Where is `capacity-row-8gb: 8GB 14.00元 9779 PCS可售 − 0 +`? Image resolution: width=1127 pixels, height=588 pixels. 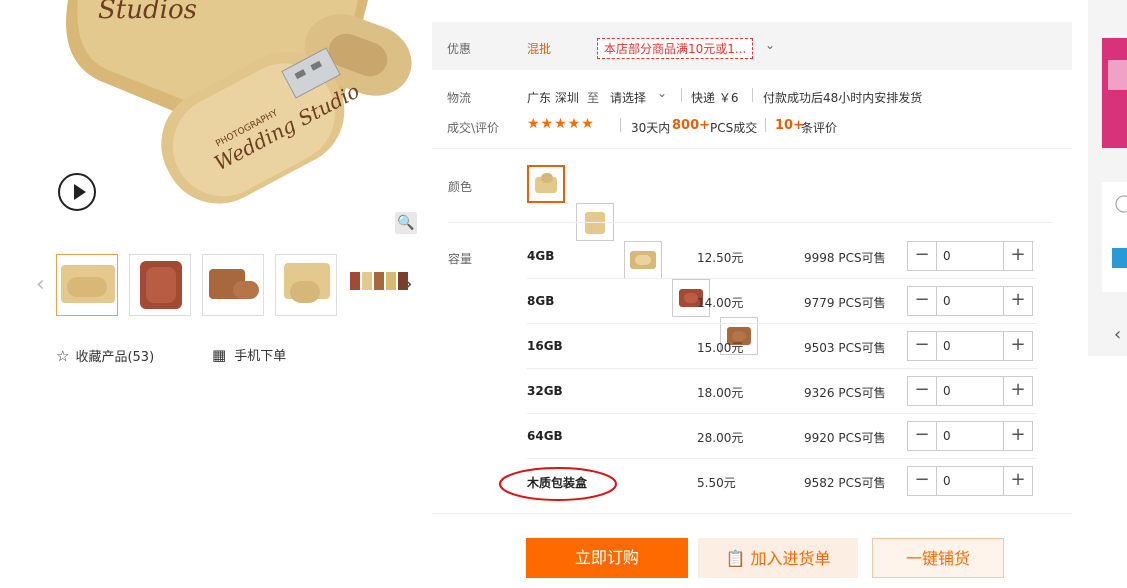 capacity-row-8gb: 8GB 14.00元 9779 PCS可售 − 0 + is located at coordinates (782, 302).